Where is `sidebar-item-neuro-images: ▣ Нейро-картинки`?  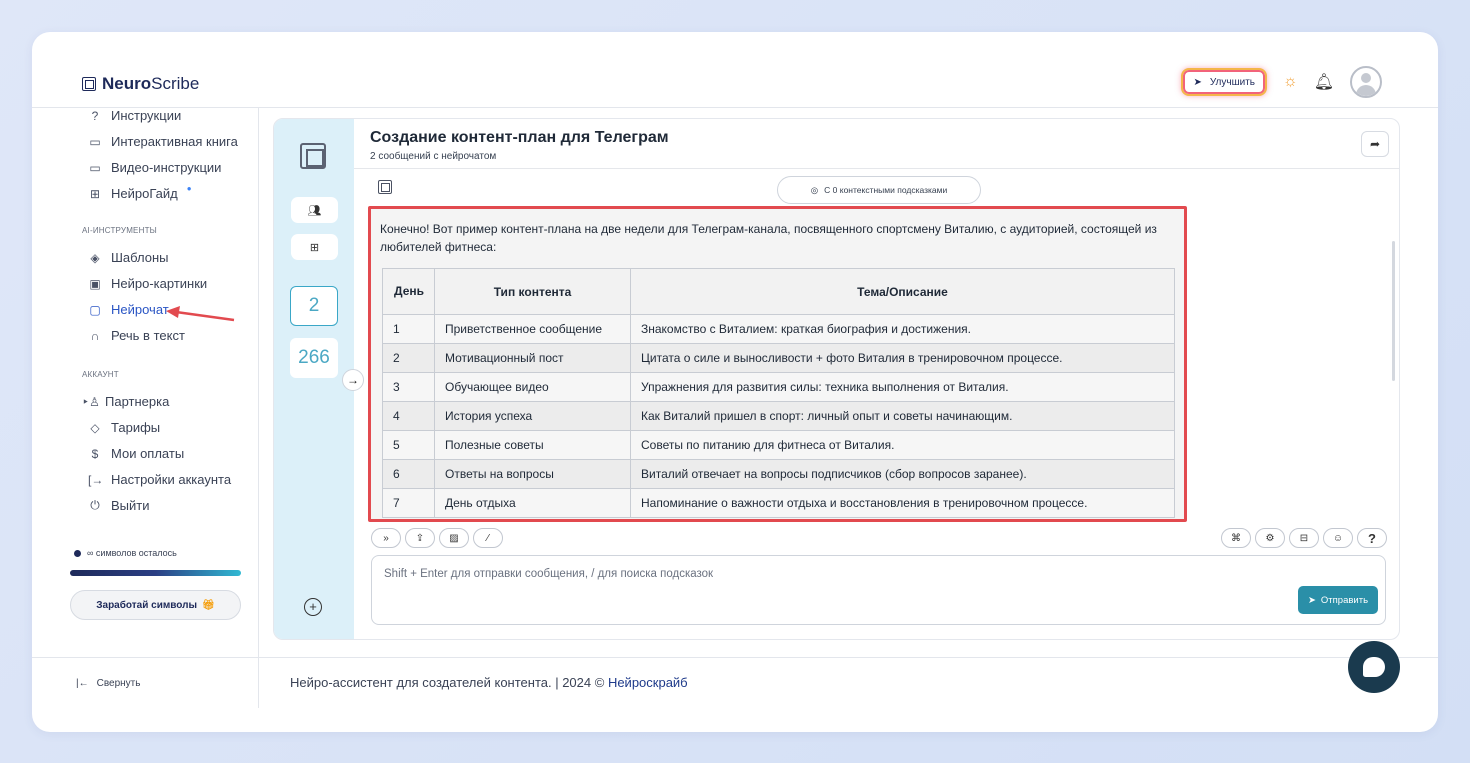 sidebar-item-neuro-images: ▣ Нейро-картинки is located at coordinates (147, 283).